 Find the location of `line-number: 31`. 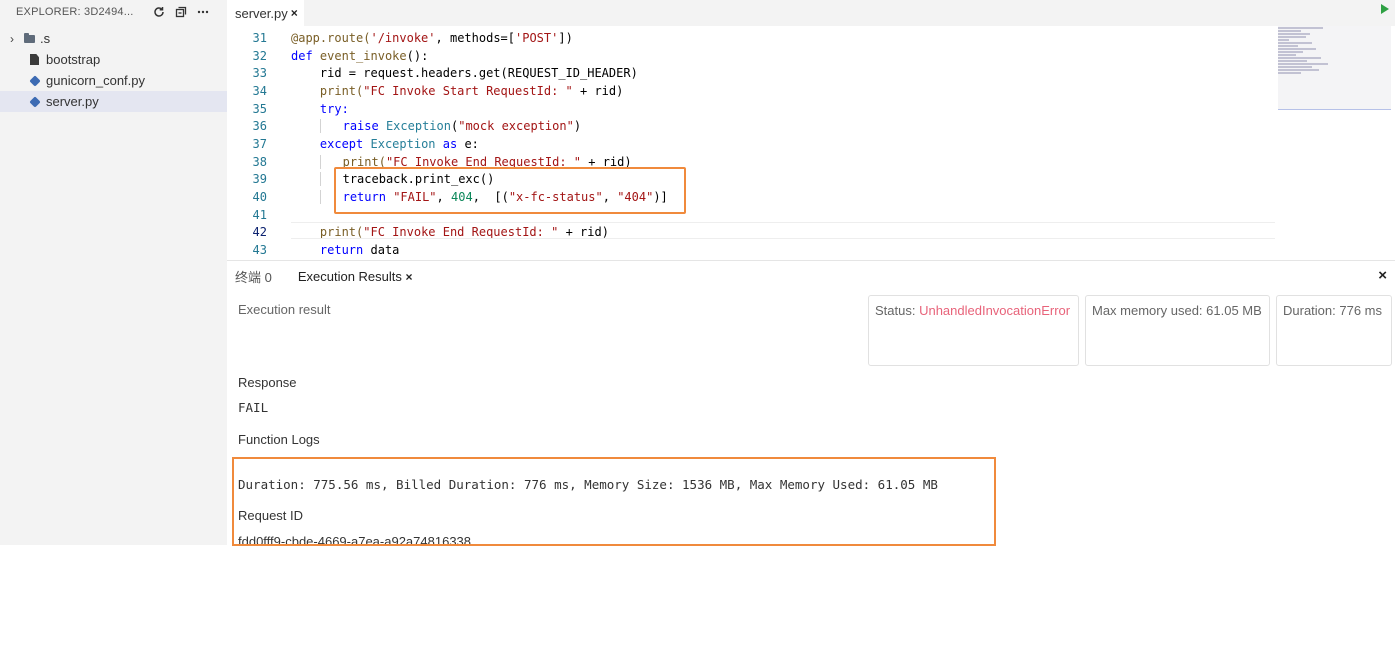

line-number: 31 is located at coordinates (259, 37).